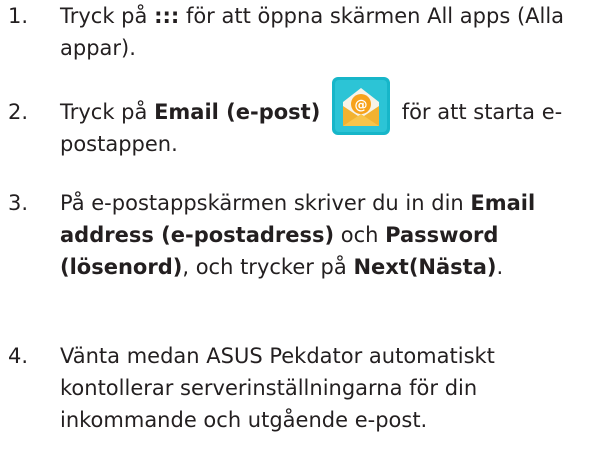 The width and height of the screenshot is (615, 463). Describe the element at coordinates (18, 356) in the screenshot. I see `step-number: 4.` at that location.